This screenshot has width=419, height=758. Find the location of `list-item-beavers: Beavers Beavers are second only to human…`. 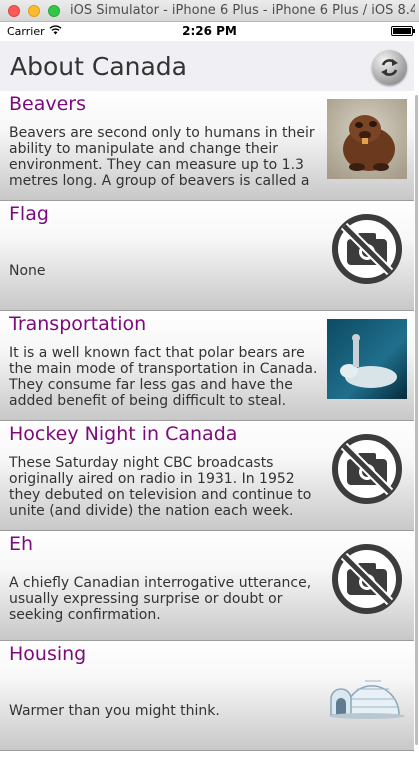

list-item-beavers: Beavers Beavers are second only to human… is located at coordinates (207, 146).